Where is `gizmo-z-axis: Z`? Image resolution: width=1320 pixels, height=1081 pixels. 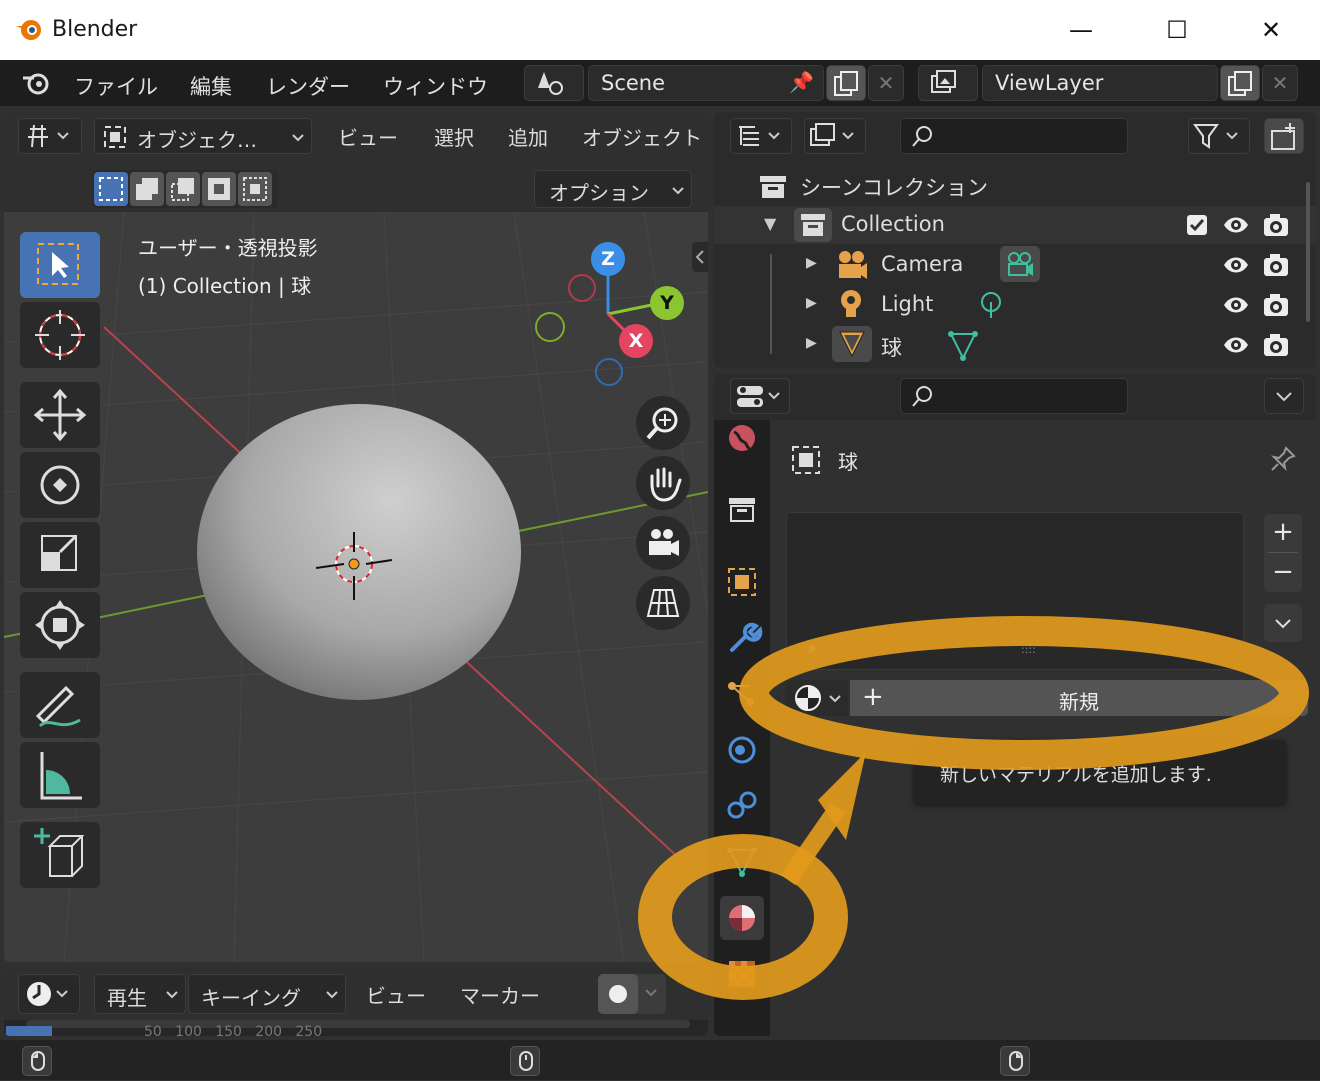 gizmo-z-axis: Z is located at coordinates (608, 259).